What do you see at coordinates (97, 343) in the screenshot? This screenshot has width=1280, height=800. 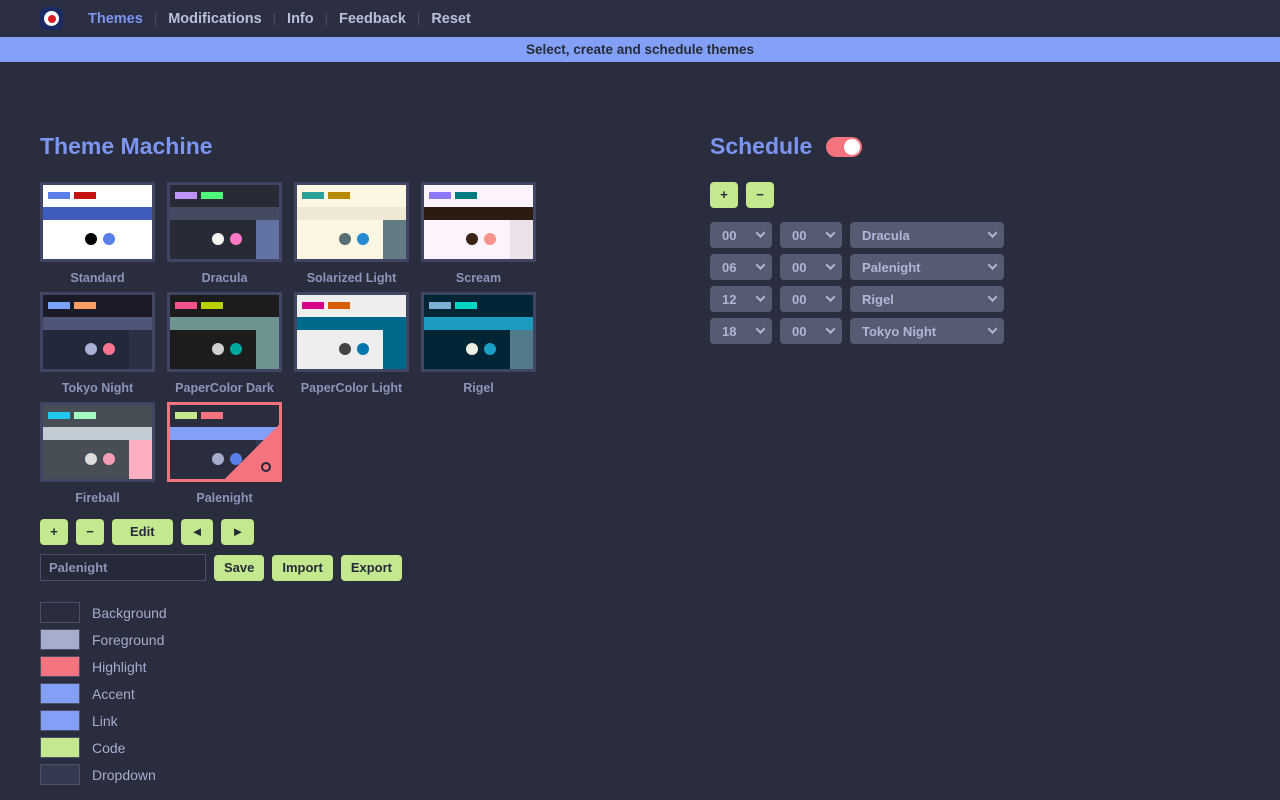 I see `theme-card-tokyo-night: Tokyo Night` at bounding box center [97, 343].